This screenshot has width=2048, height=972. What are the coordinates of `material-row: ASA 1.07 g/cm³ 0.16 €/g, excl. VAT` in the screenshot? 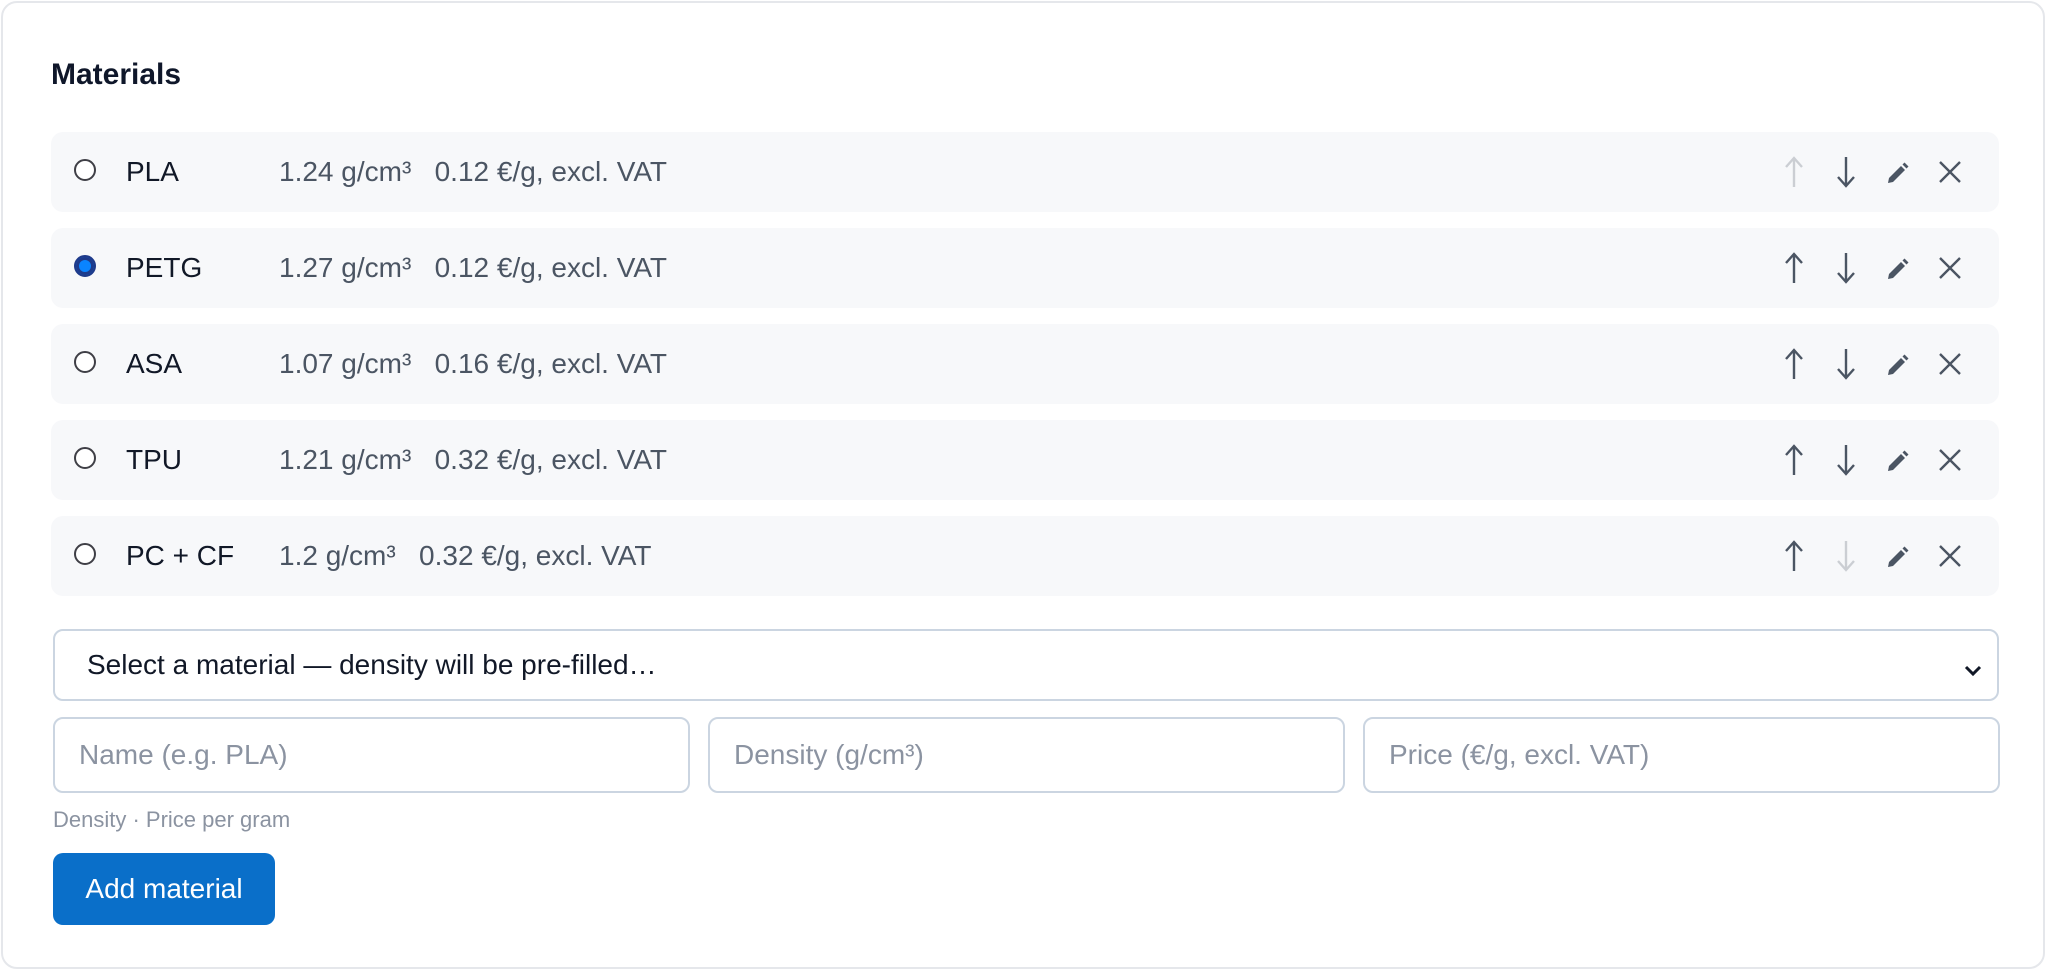 It's located at (1025, 364).